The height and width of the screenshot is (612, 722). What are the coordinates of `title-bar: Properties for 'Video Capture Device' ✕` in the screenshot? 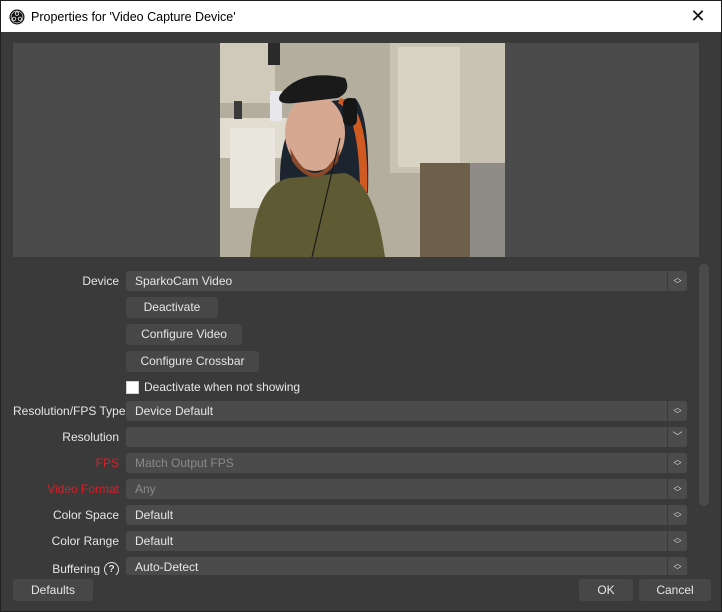 It's located at (361, 16).